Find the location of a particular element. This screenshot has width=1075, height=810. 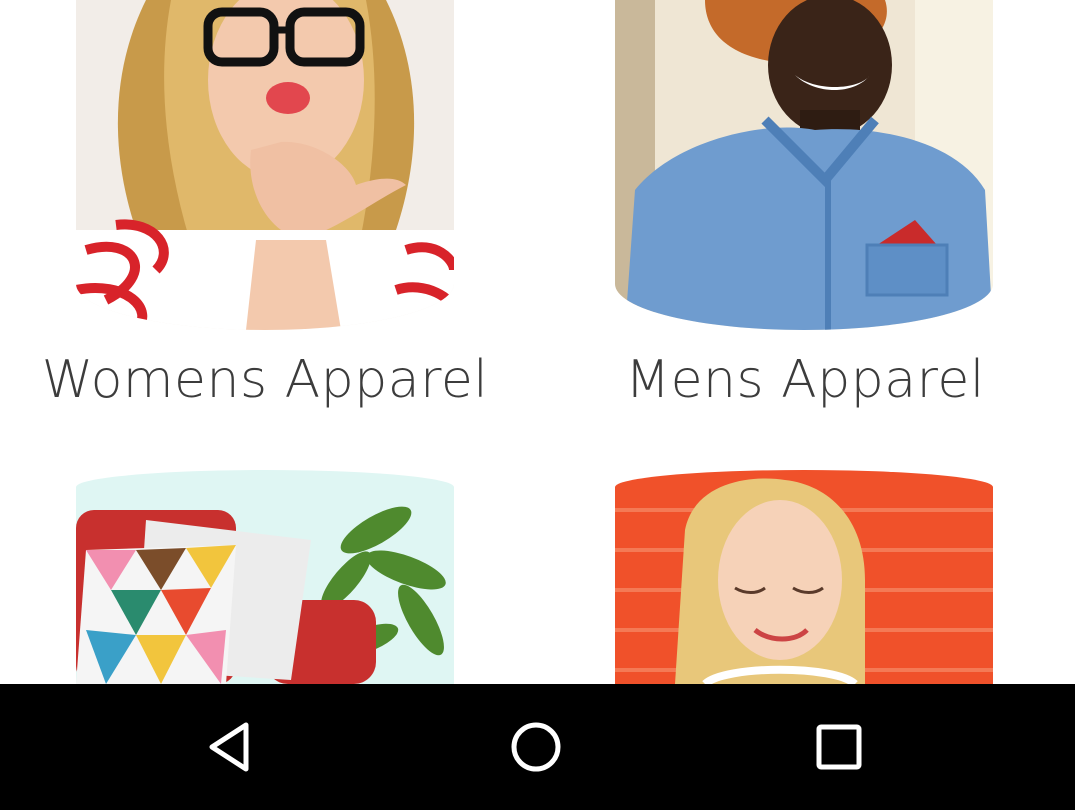

headphones-image is located at coordinates (804, 577).